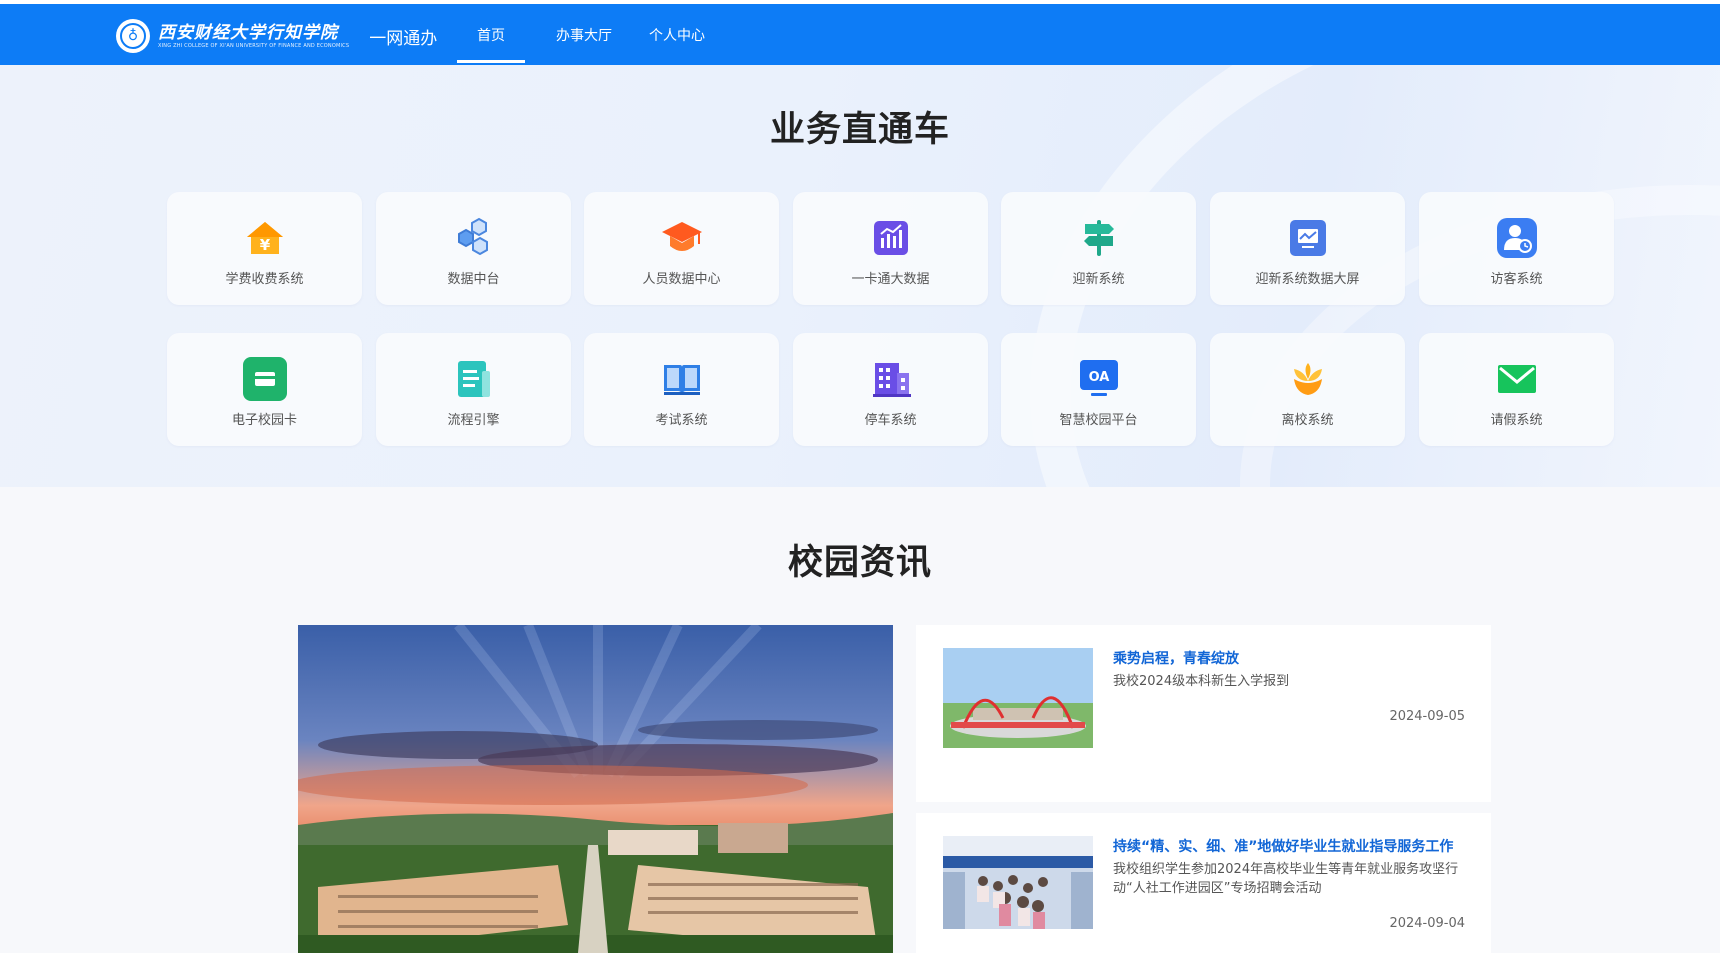 The width and height of the screenshot is (1720, 953). I want to click on service-tile-personnel-data: 人员数据中心, so click(681, 248).